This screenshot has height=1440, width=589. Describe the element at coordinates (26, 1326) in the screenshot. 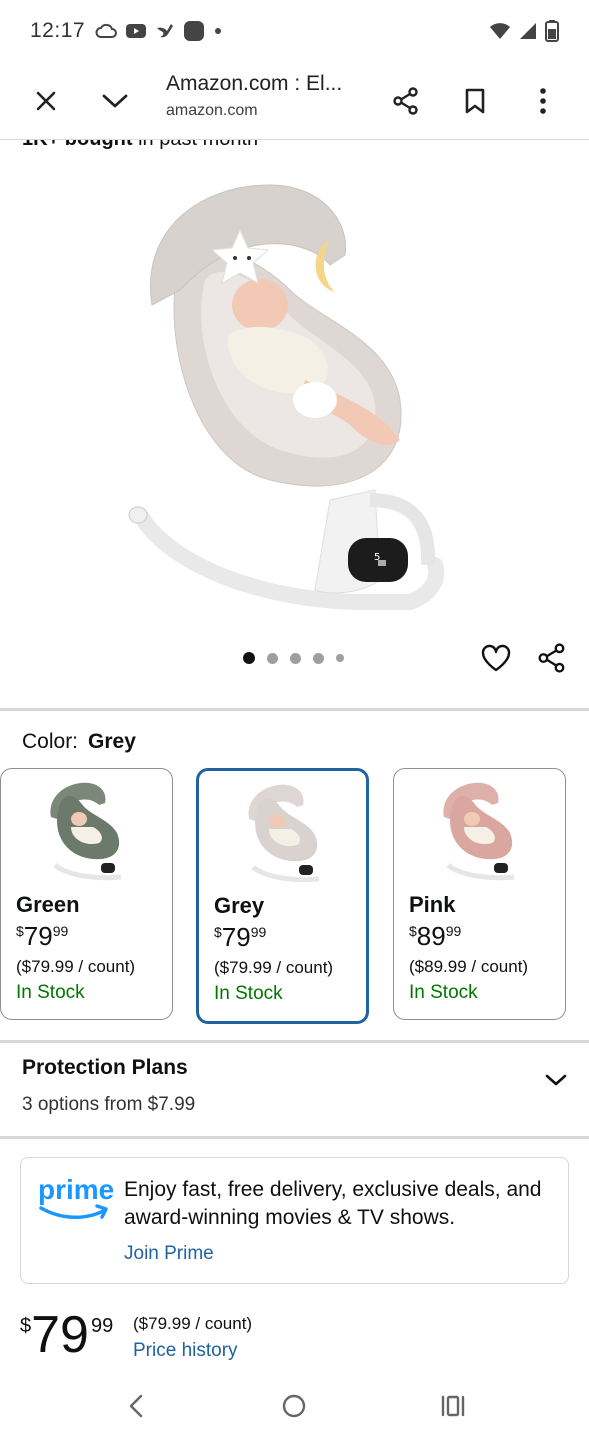

I see `price-currency: $` at that location.